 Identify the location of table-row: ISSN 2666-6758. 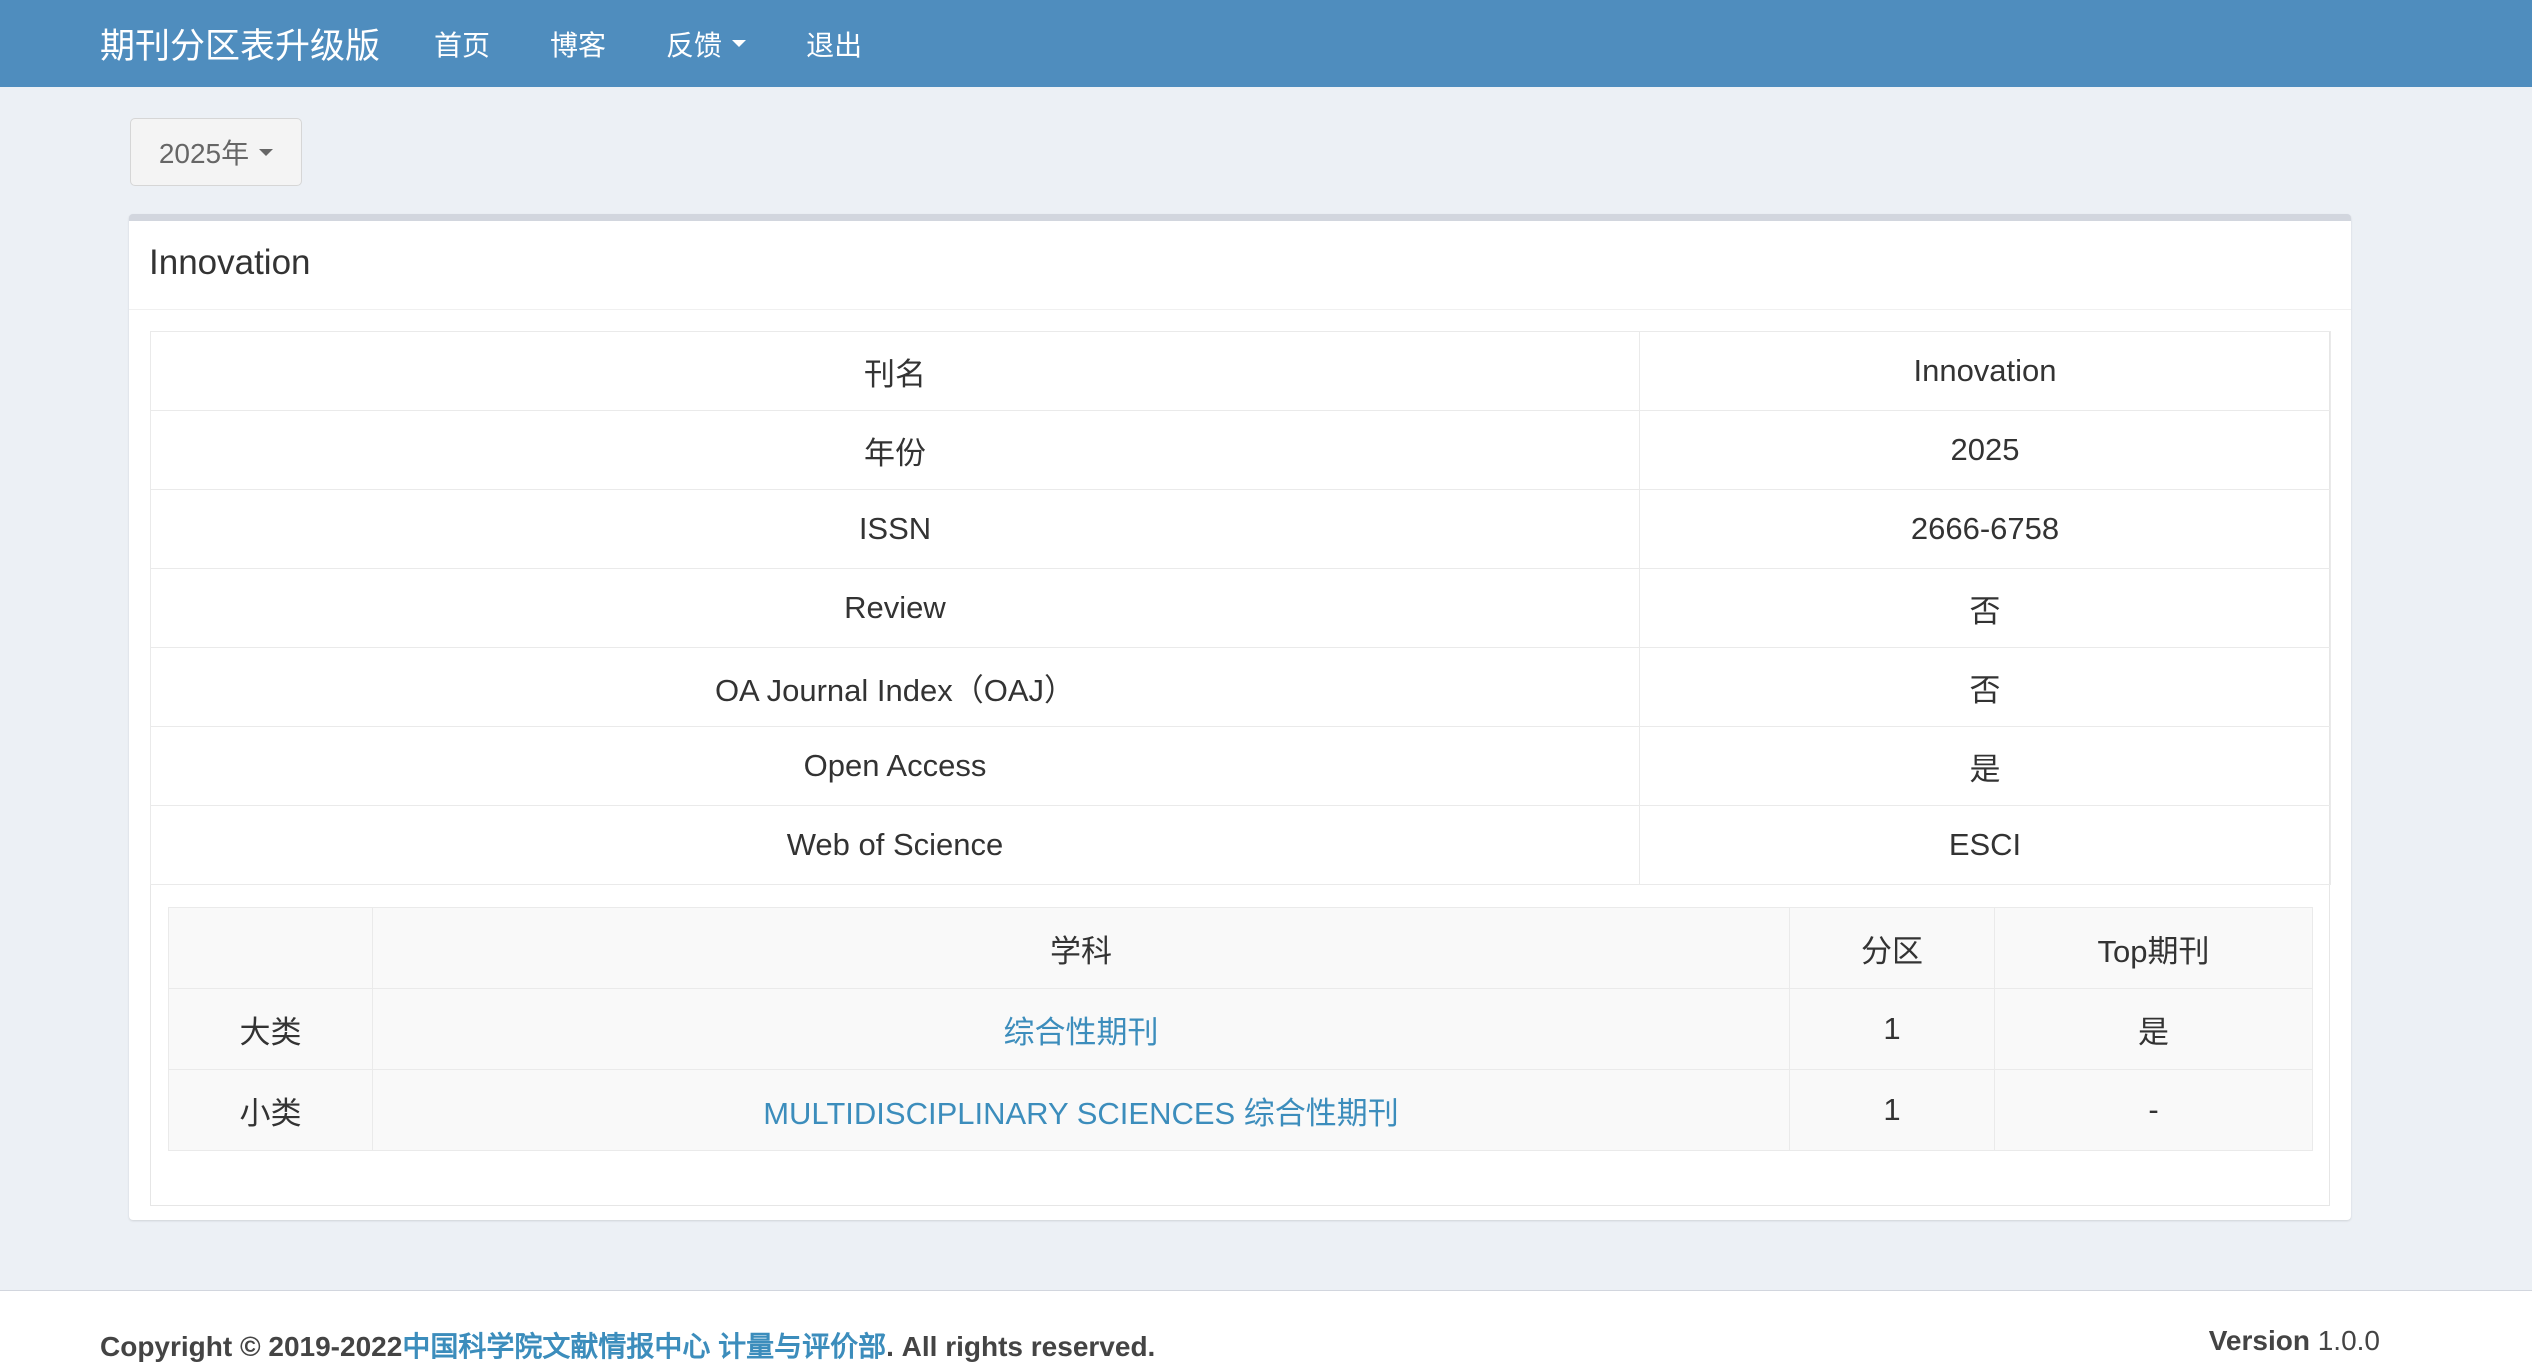
(1240, 529).